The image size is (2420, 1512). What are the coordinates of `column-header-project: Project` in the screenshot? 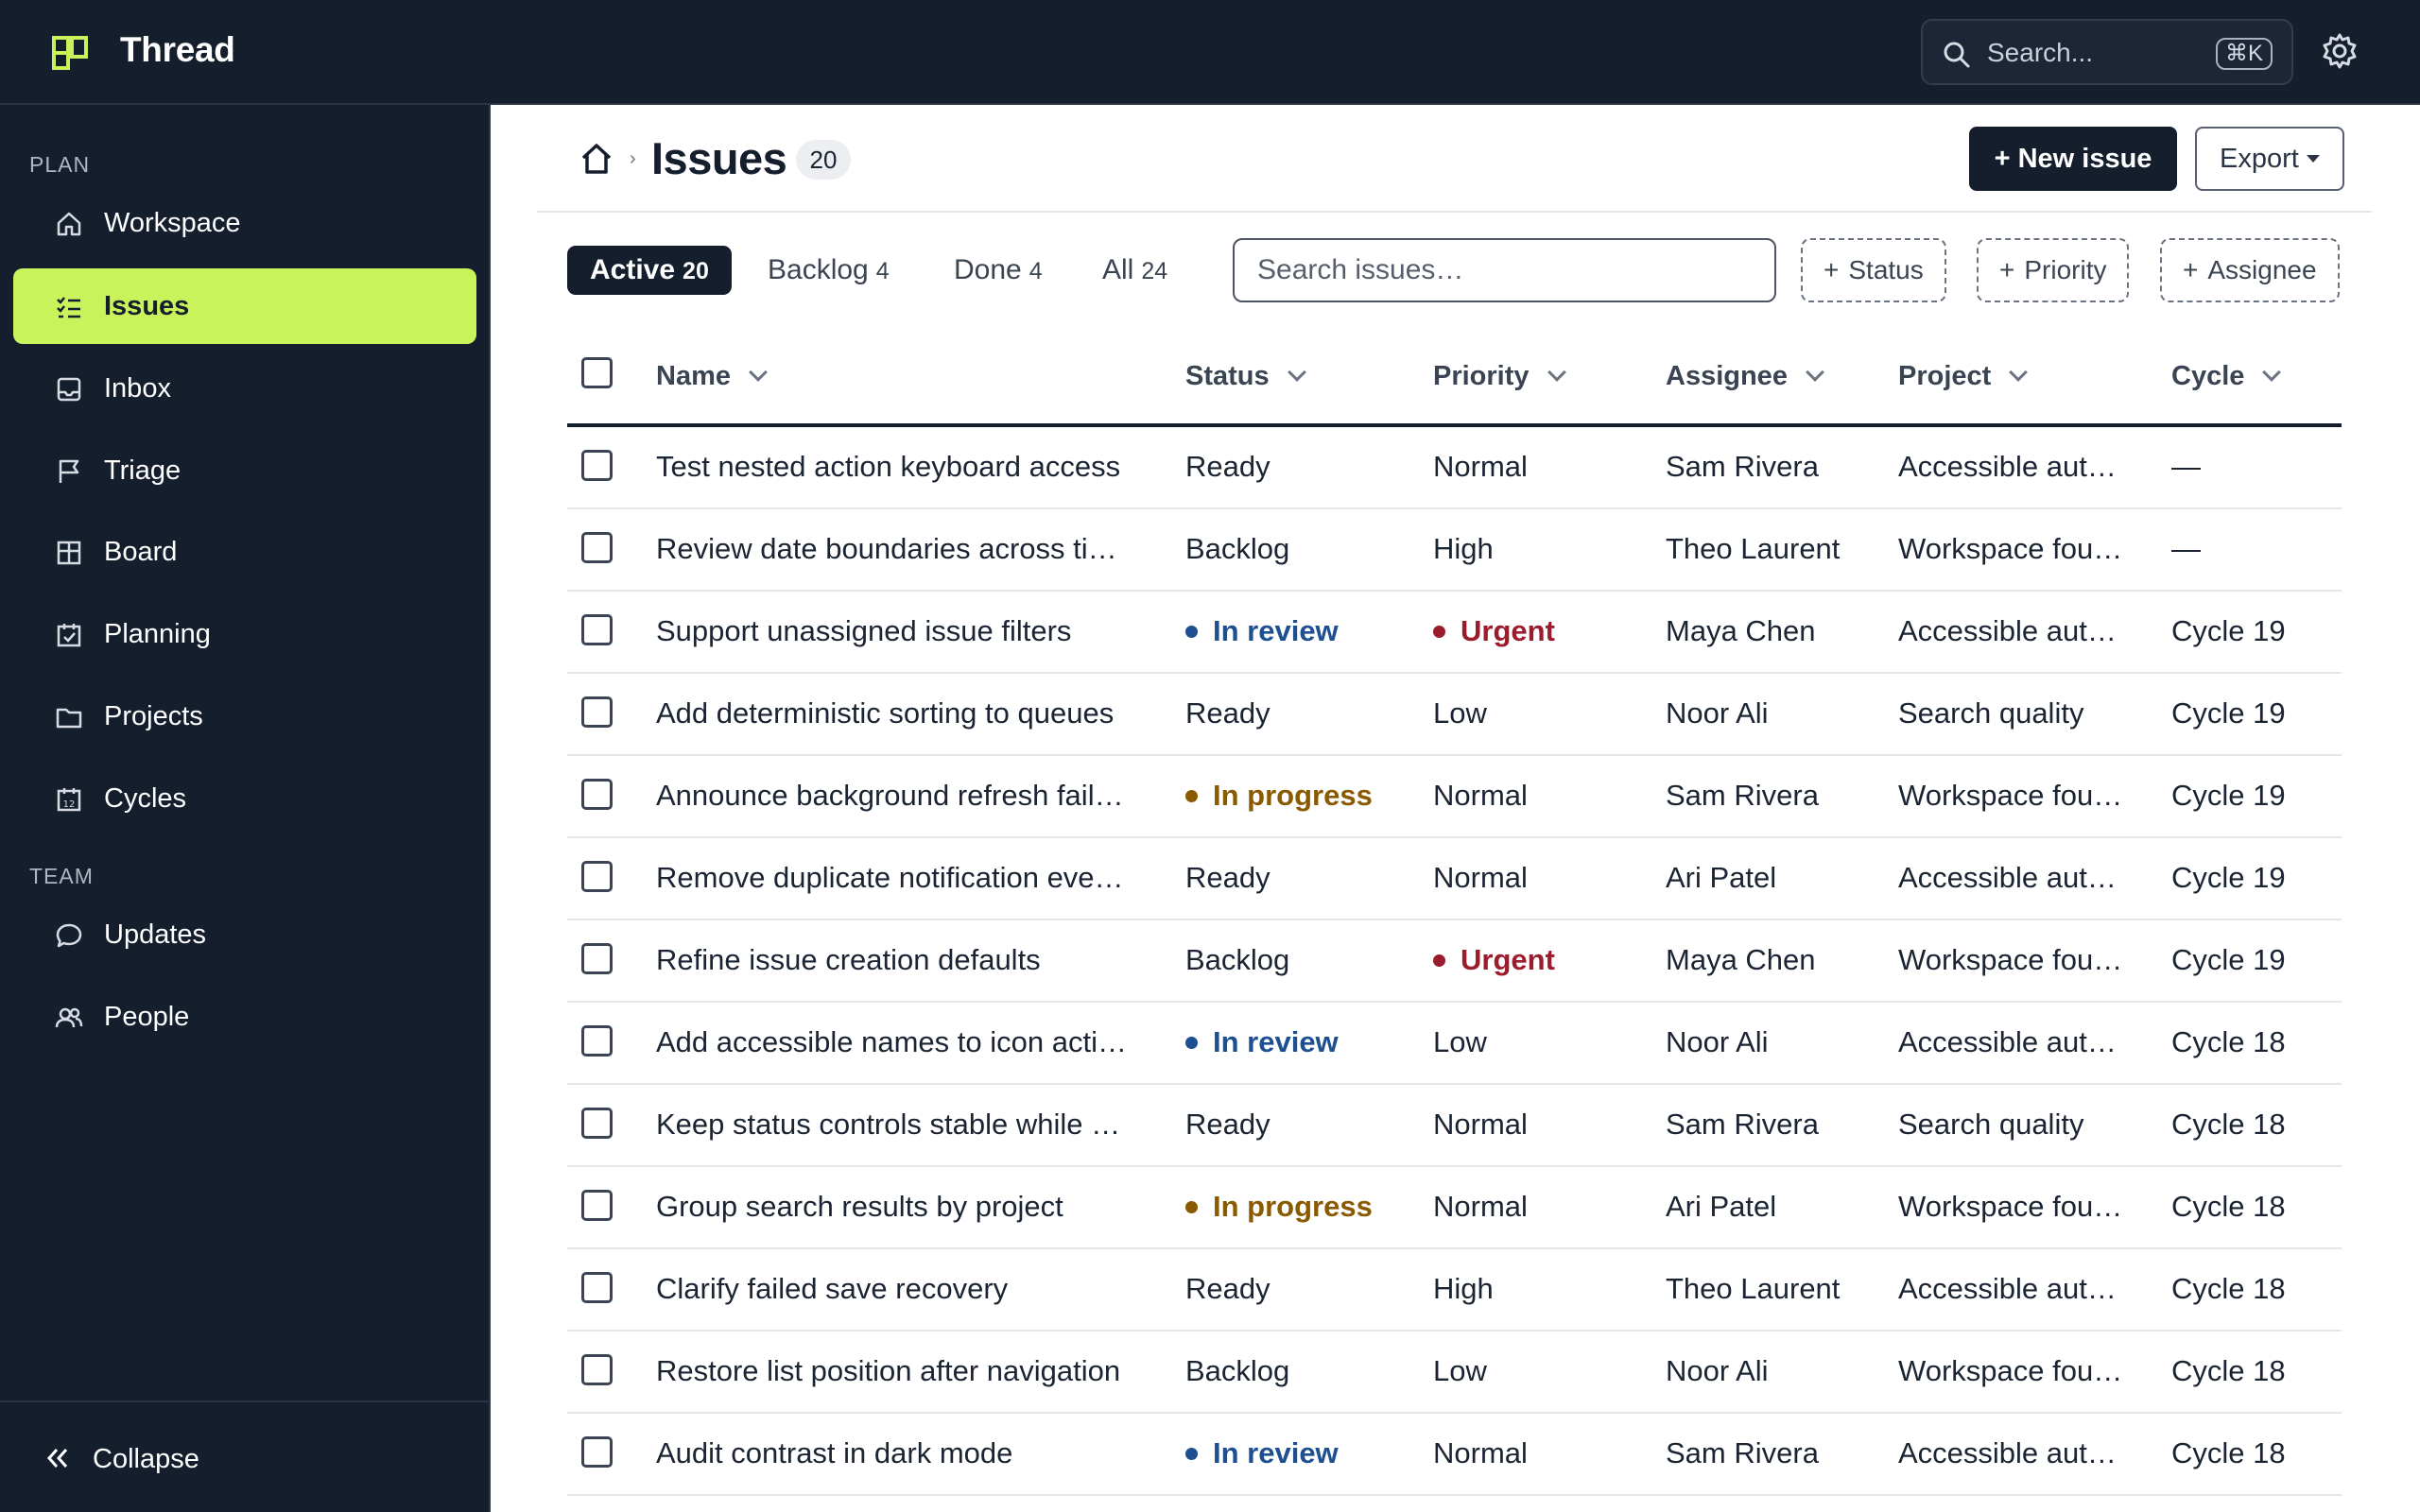 It's located at (1963, 376).